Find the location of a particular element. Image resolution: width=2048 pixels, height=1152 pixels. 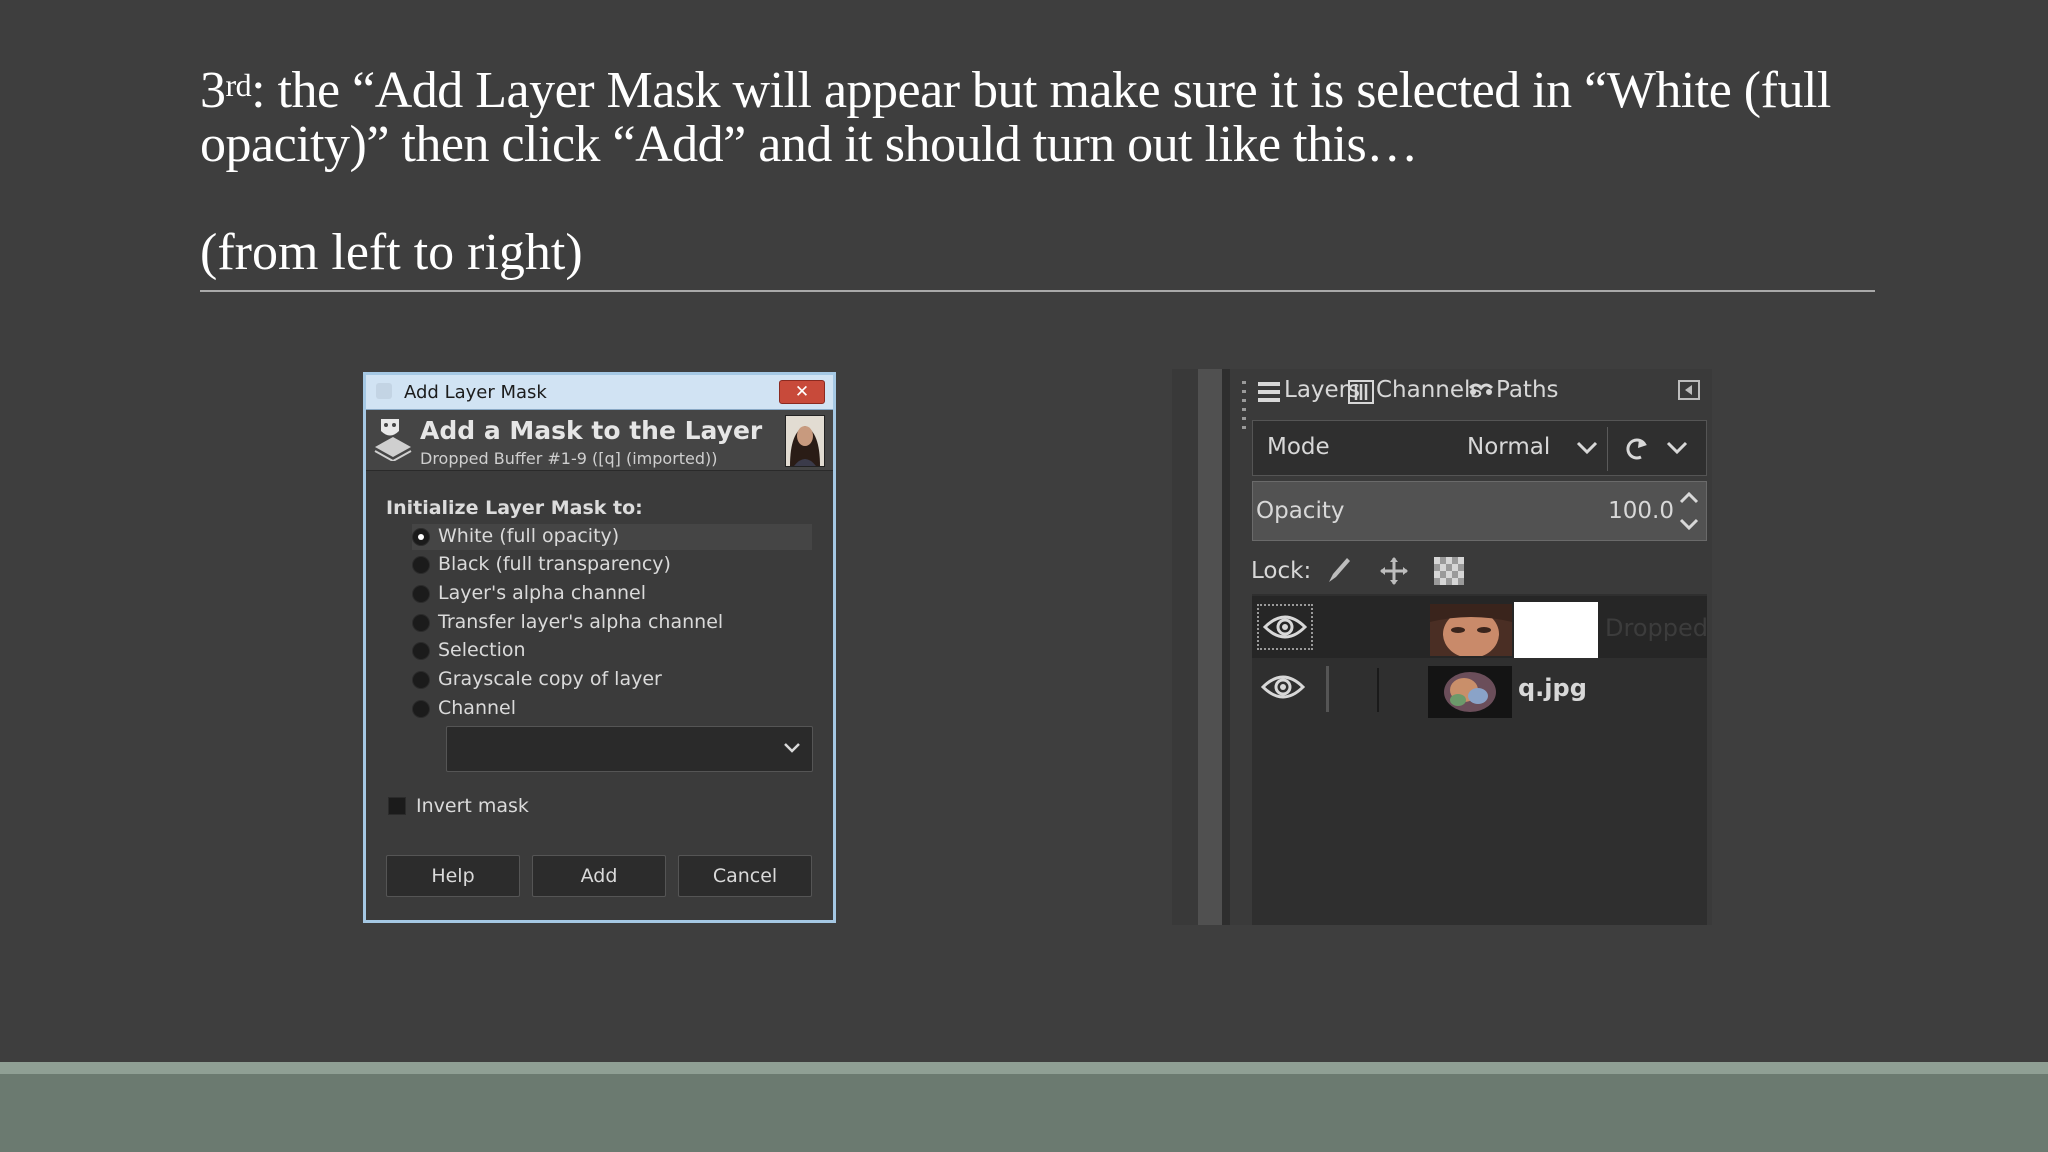

layer-row: Dropped is located at coordinates (1480, 627).